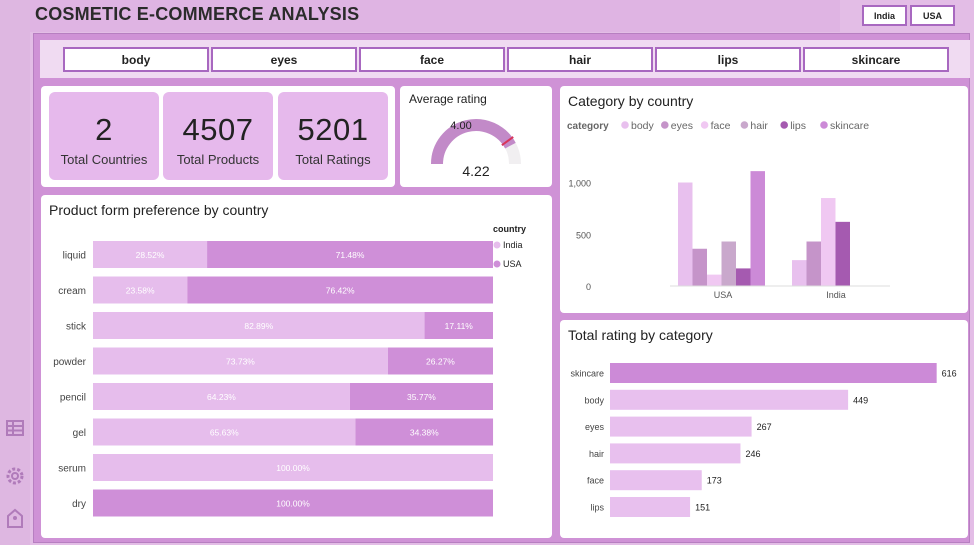 The width and height of the screenshot is (974, 545). What do you see at coordinates (15, 272) in the screenshot?
I see `left-sidebar` at bounding box center [15, 272].